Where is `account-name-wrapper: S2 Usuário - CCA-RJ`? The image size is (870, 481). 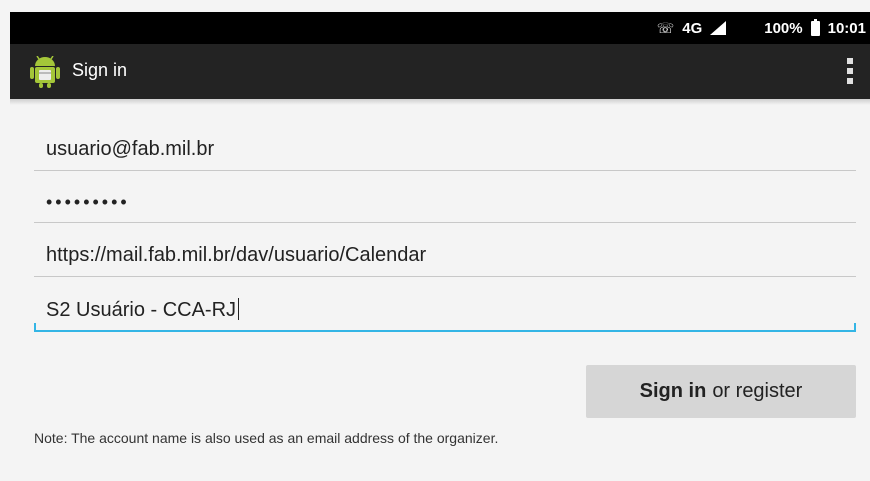 account-name-wrapper: S2 Usuário - CCA-RJ is located at coordinates (143, 310).